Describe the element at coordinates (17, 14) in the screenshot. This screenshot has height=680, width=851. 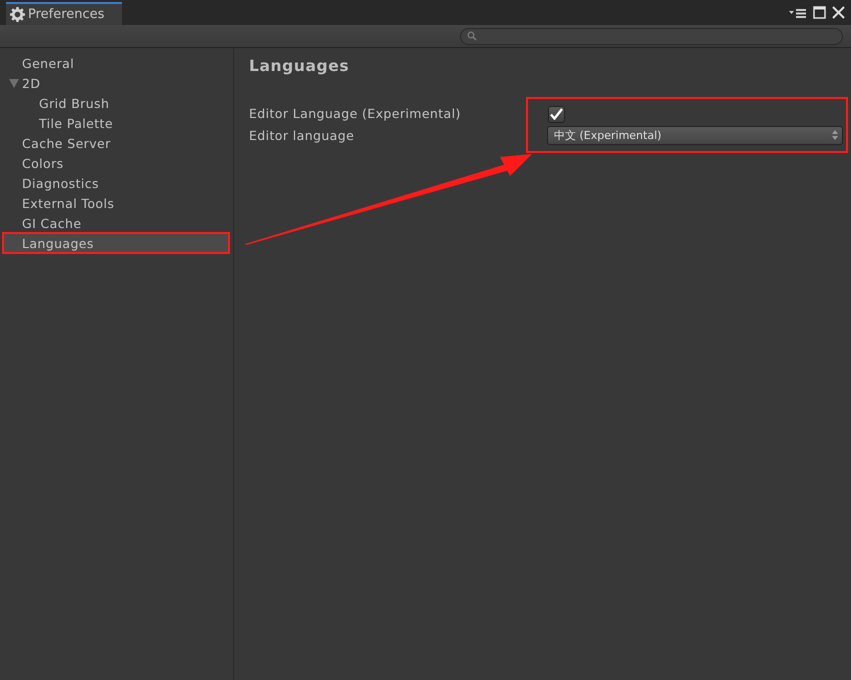
I see `gear-icon` at that location.